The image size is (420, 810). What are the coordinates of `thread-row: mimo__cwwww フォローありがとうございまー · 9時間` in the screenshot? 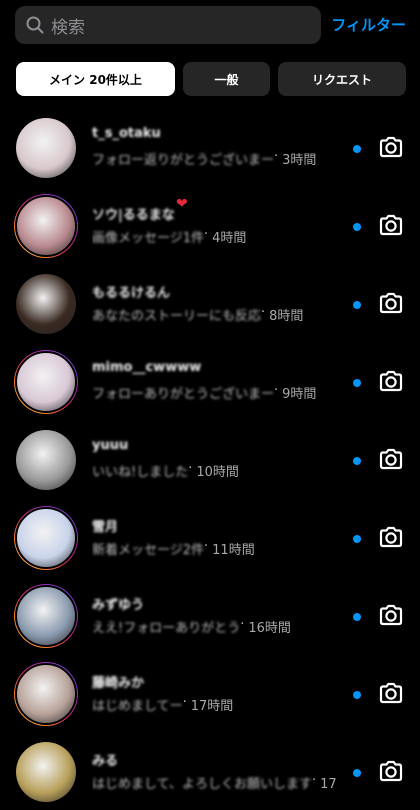 It's located at (210, 381).